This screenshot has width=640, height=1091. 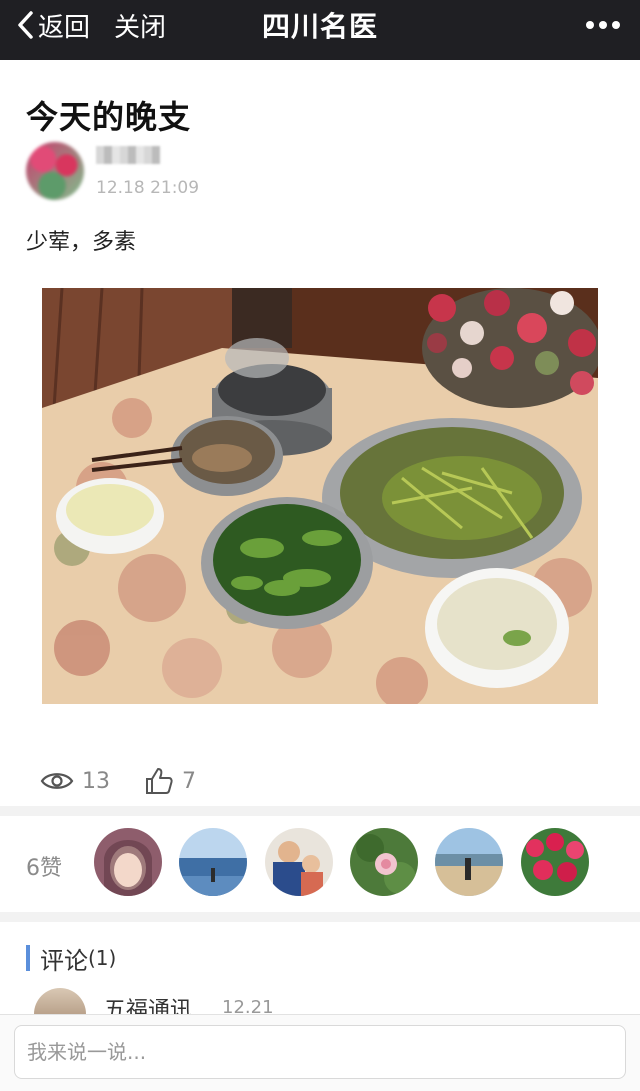 I want to click on more-menu-button, so click(x=600, y=25).